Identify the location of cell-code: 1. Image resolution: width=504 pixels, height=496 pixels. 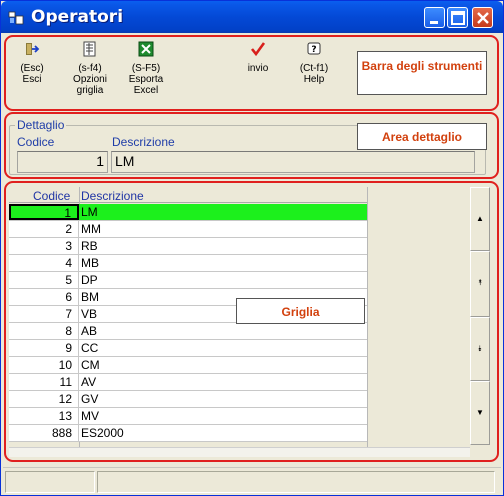
(44, 212).